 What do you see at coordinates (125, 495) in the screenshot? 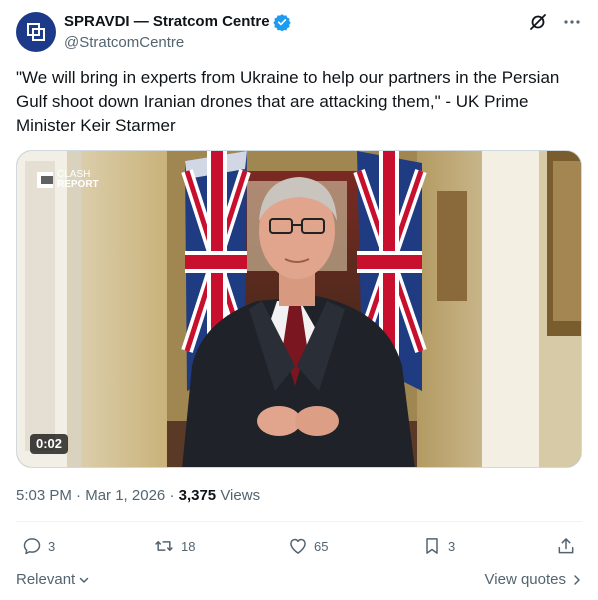
I see `tweet-date: Mar 1, 2026` at bounding box center [125, 495].